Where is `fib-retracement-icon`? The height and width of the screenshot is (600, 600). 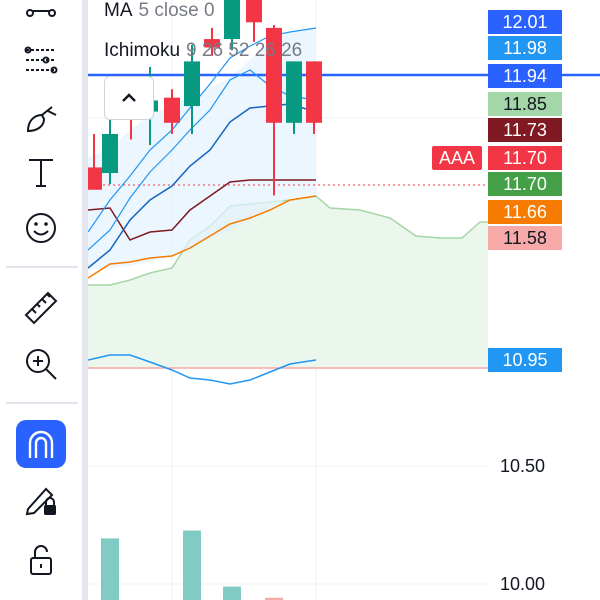 fib-retracement-icon is located at coordinates (41, 60).